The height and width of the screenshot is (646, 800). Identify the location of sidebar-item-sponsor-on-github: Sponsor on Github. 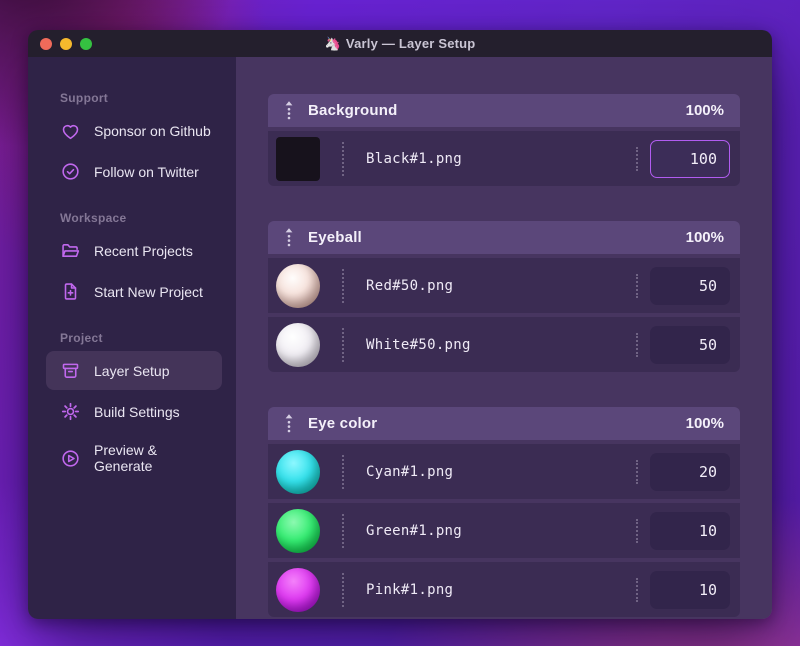
(134, 130).